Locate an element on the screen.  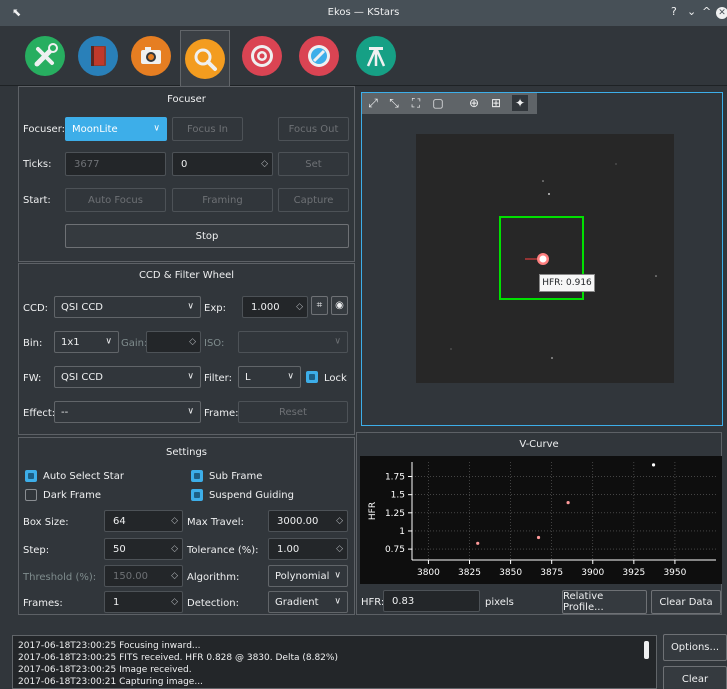
tab-mount is located at coordinates (262, 56).